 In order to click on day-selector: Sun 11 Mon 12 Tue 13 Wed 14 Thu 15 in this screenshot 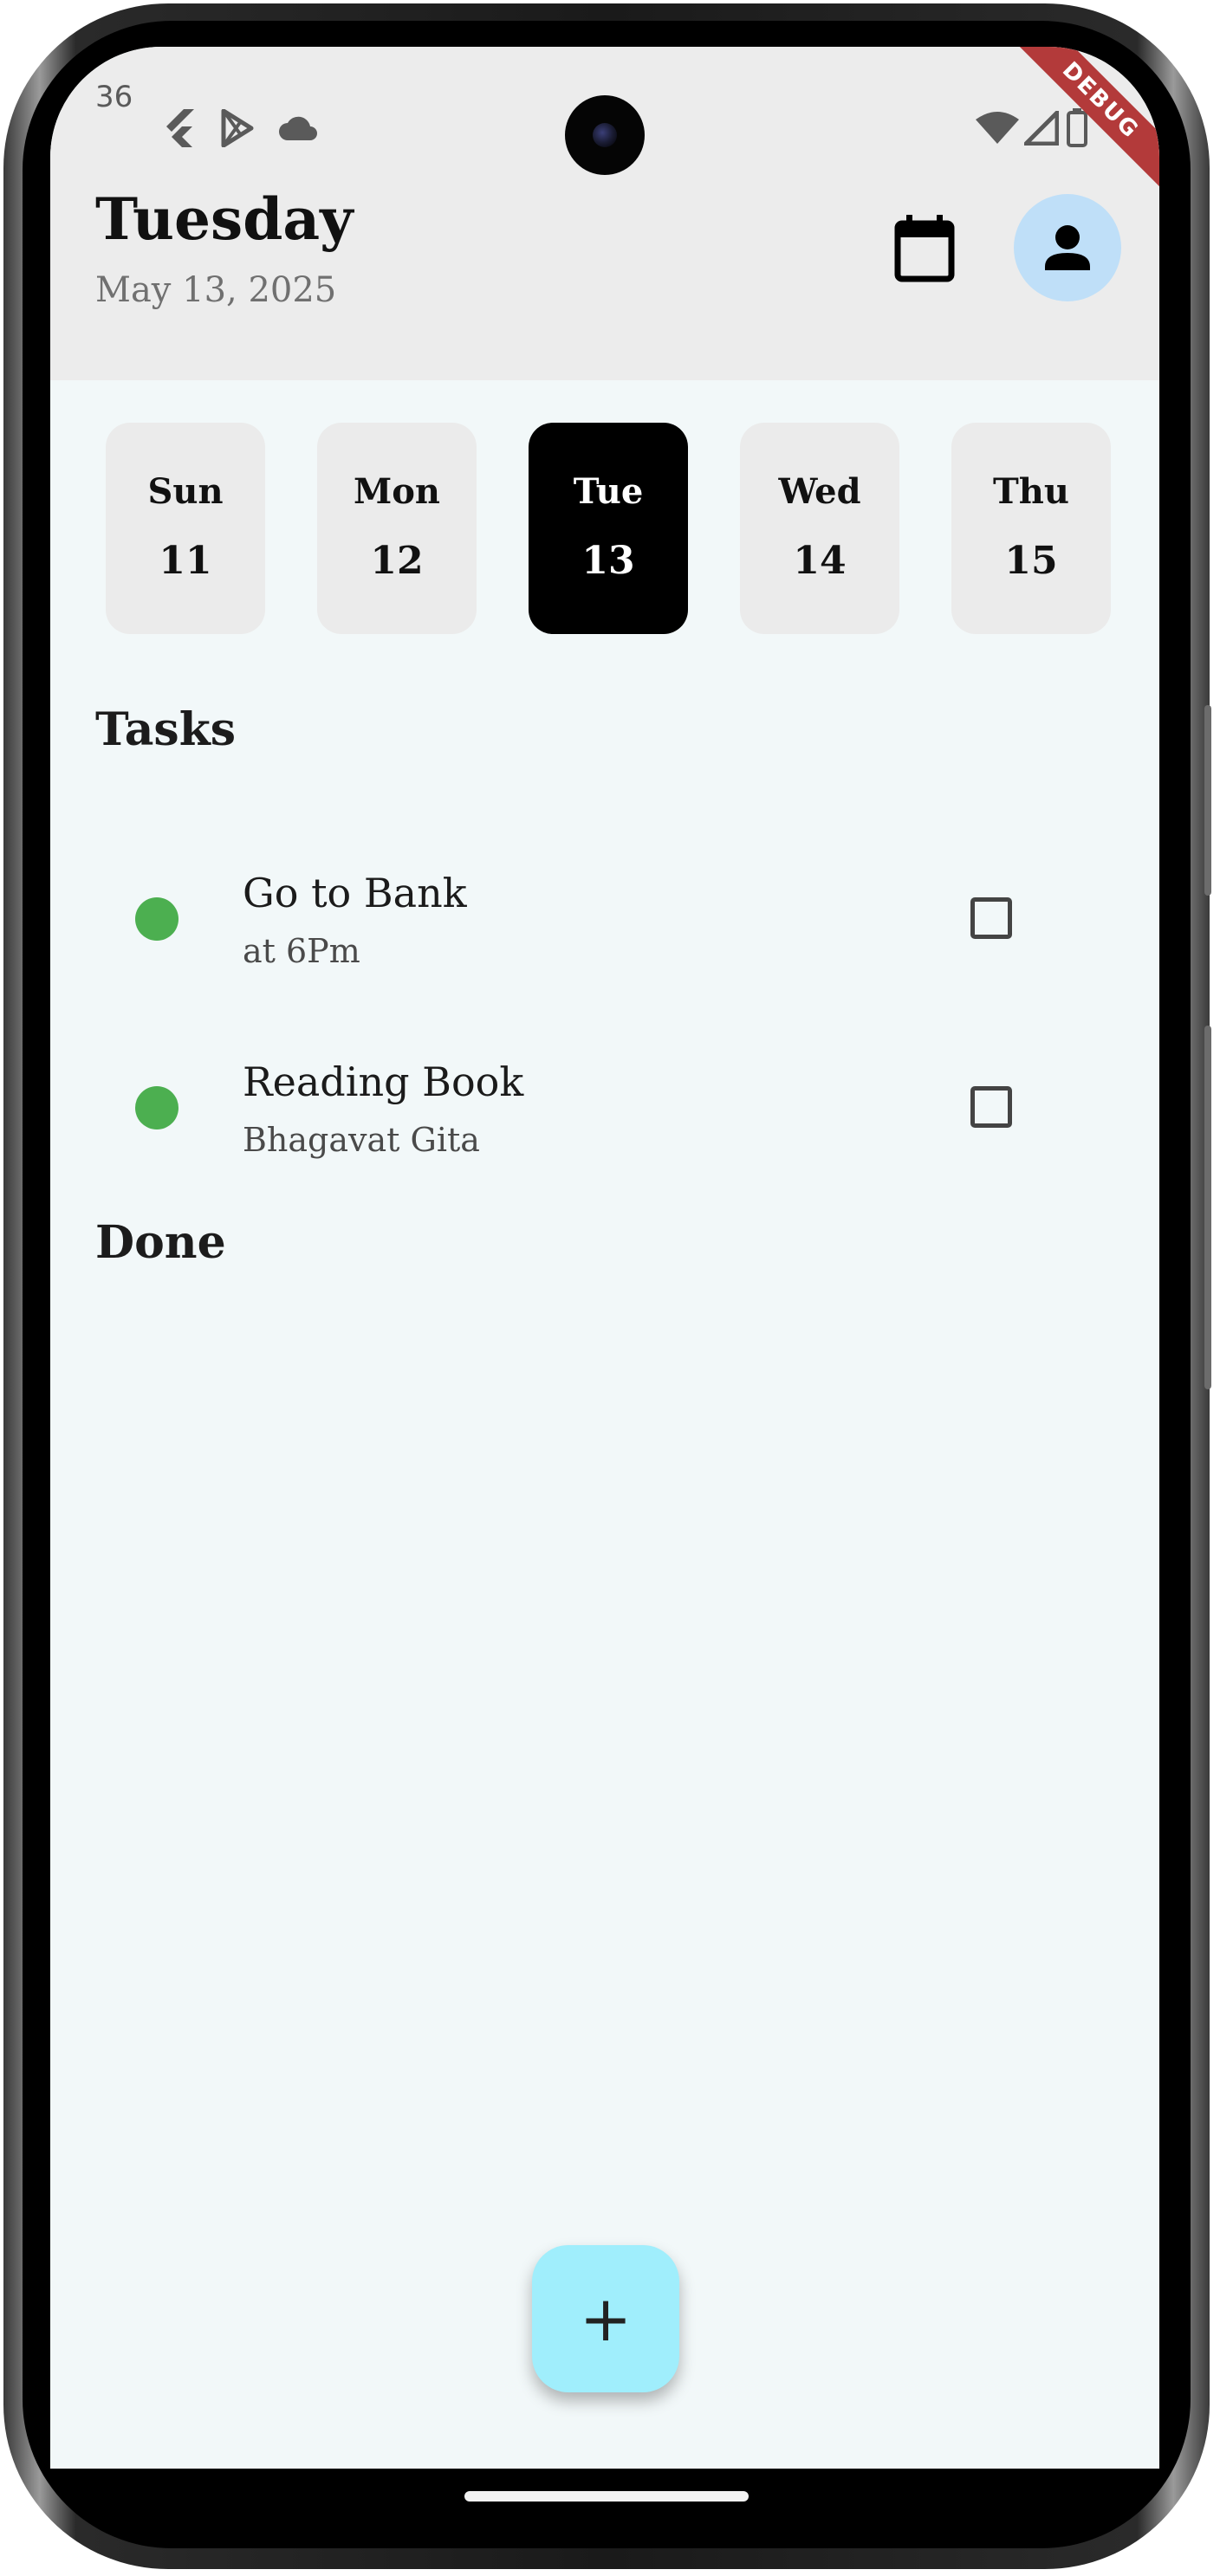, I will do `click(608, 529)`.